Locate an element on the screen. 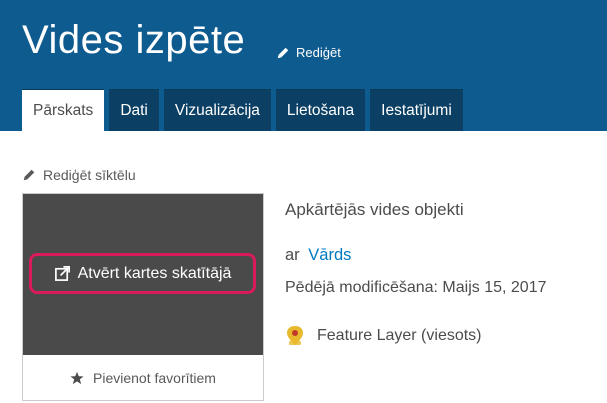 The width and height of the screenshot is (607, 403). owner-link: Vārds is located at coordinates (329, 255).